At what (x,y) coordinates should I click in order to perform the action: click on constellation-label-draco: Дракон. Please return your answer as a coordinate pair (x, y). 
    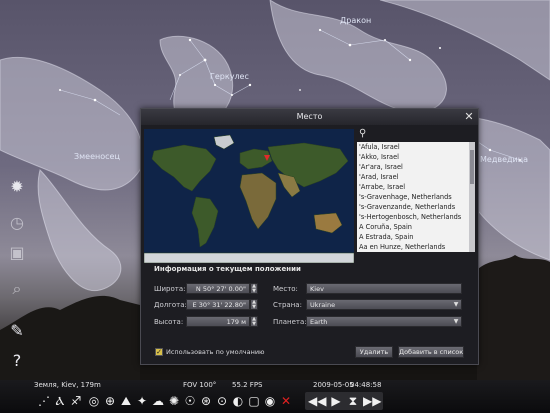
    Looking at the image, I should click on (356, 20).